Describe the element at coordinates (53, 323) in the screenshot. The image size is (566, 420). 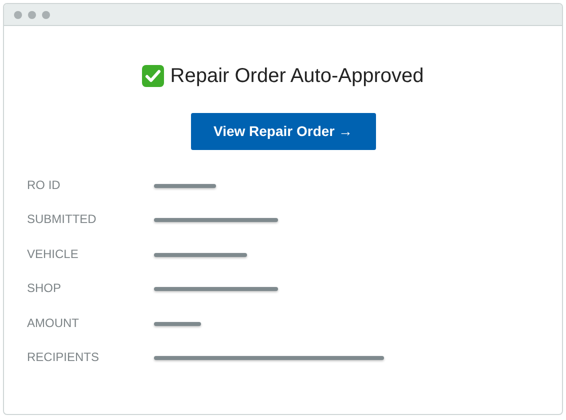
I see `field-label: AMOUNT` at that location.